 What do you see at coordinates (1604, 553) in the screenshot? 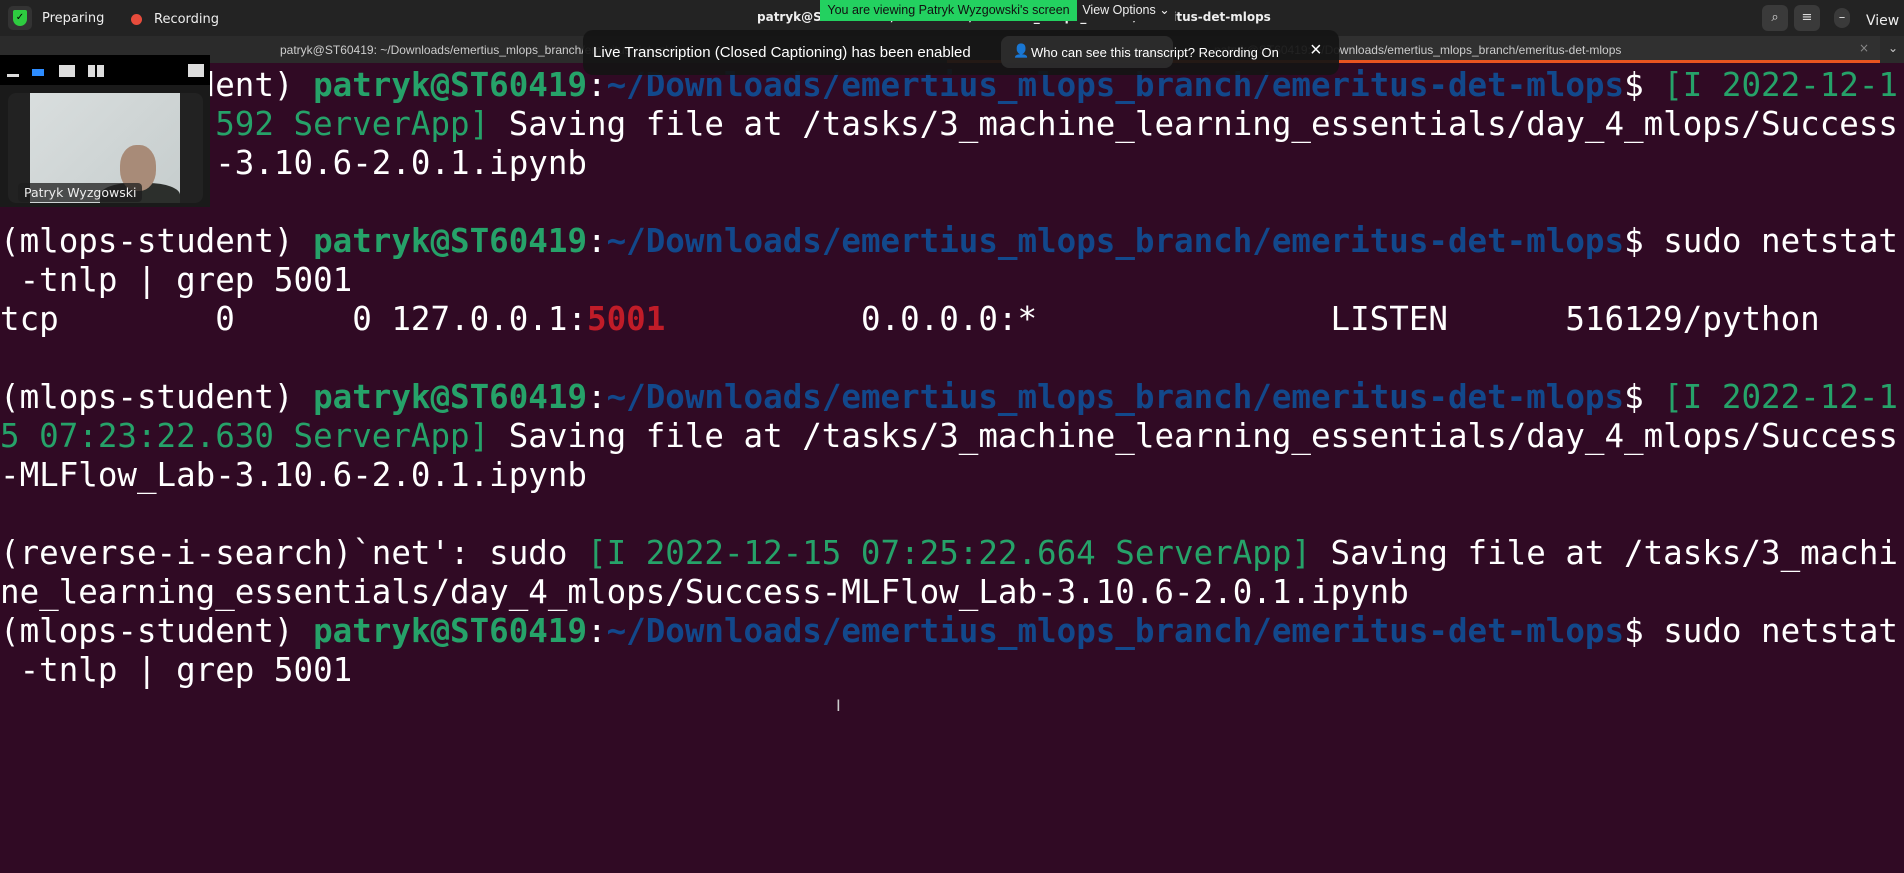
I see `terminal-segment: Saving file at /tasks/3_machi` at bounding box center [1604, 553].